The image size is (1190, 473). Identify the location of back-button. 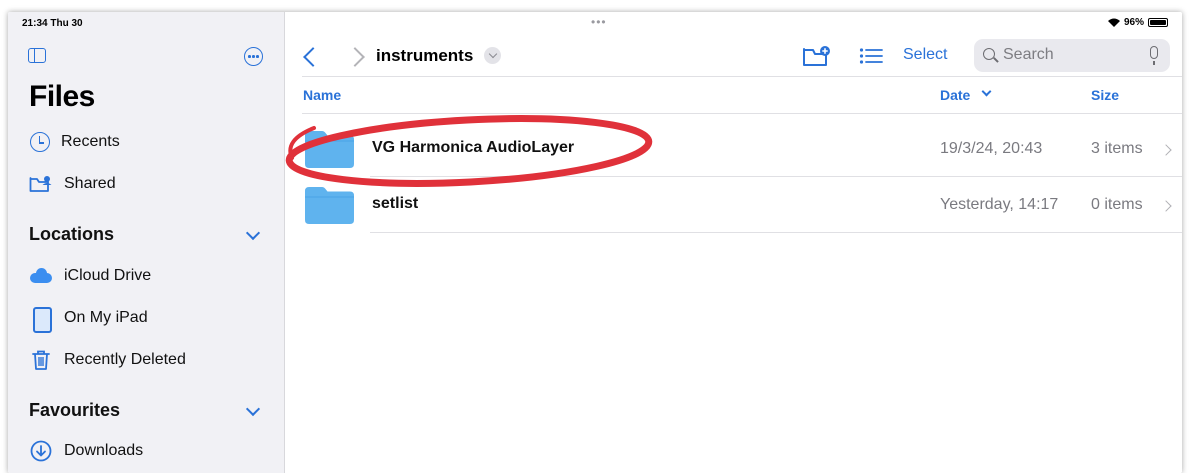
(313, 57).